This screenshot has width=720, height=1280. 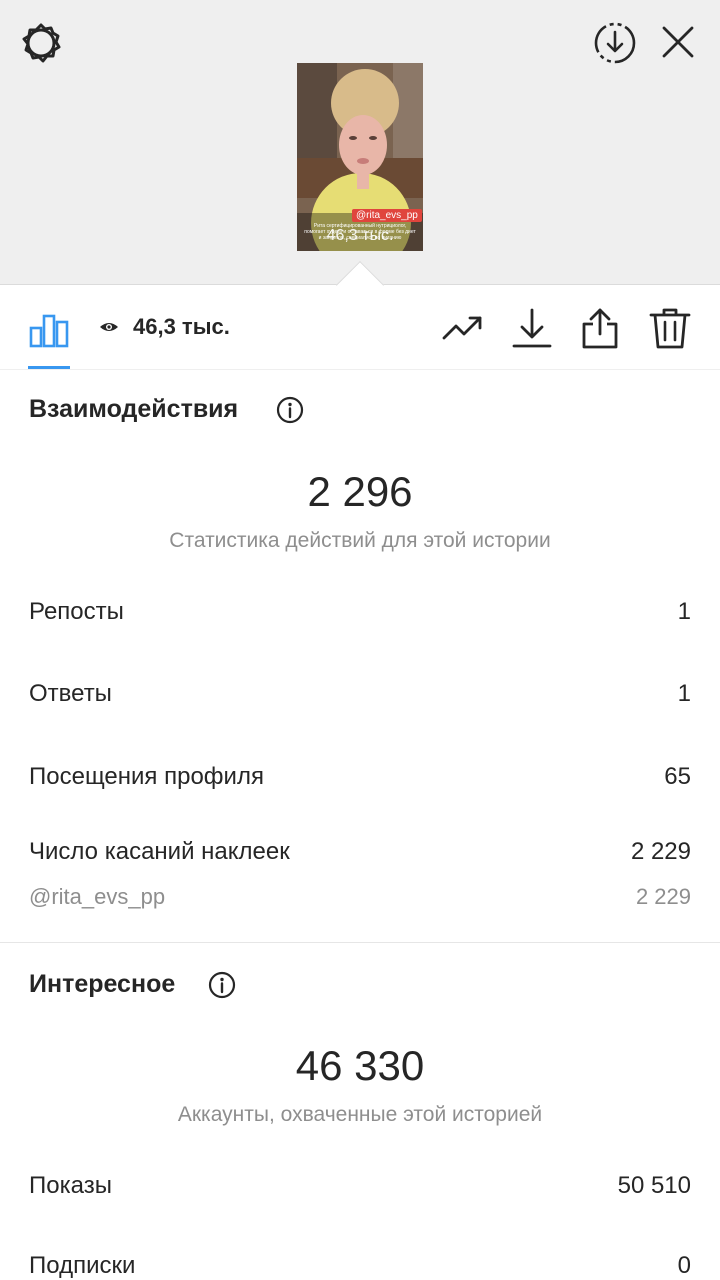 I want to click on row-label-sticker-taps: Число касаний наклеек, so click(x=159, y=851).